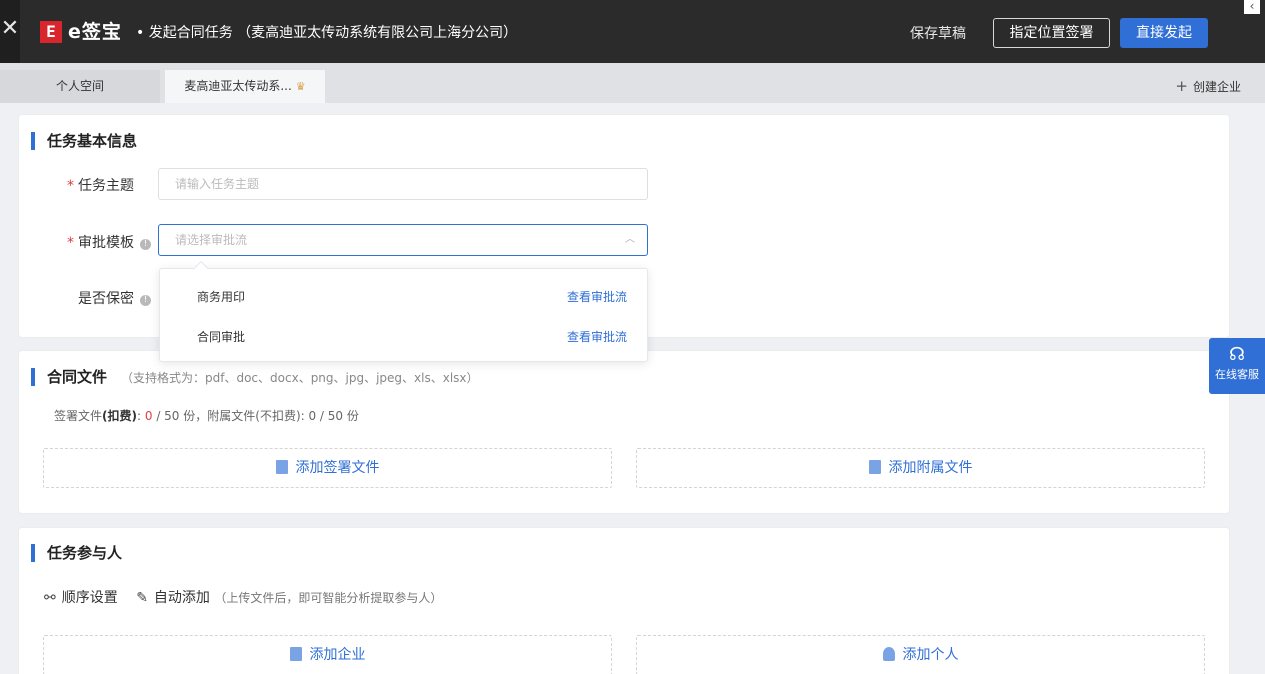 The image size is (1265, 674). What do you see at coordinates (403, 240) in the screenshot?
I see `approval-template-select: 请选择审批流 ︿` at bounding box center [403, 240].